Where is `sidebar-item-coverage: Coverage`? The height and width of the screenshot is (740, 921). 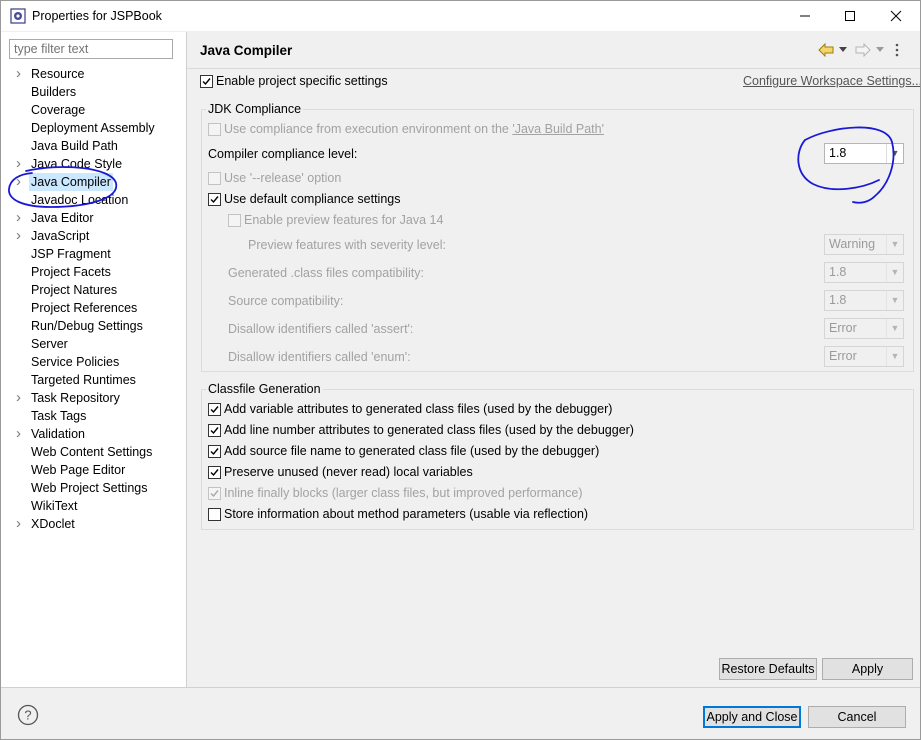 sidebar-item-coverage: Coverage is located at coordinates (58, 110).